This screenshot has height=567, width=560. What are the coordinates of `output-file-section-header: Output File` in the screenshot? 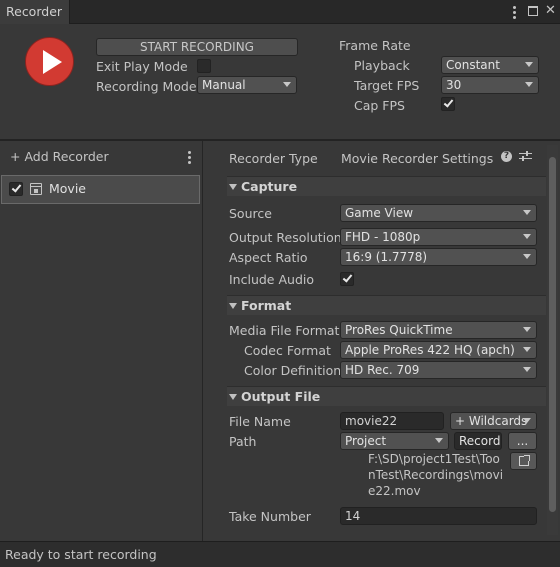 It's located at (386, 396).